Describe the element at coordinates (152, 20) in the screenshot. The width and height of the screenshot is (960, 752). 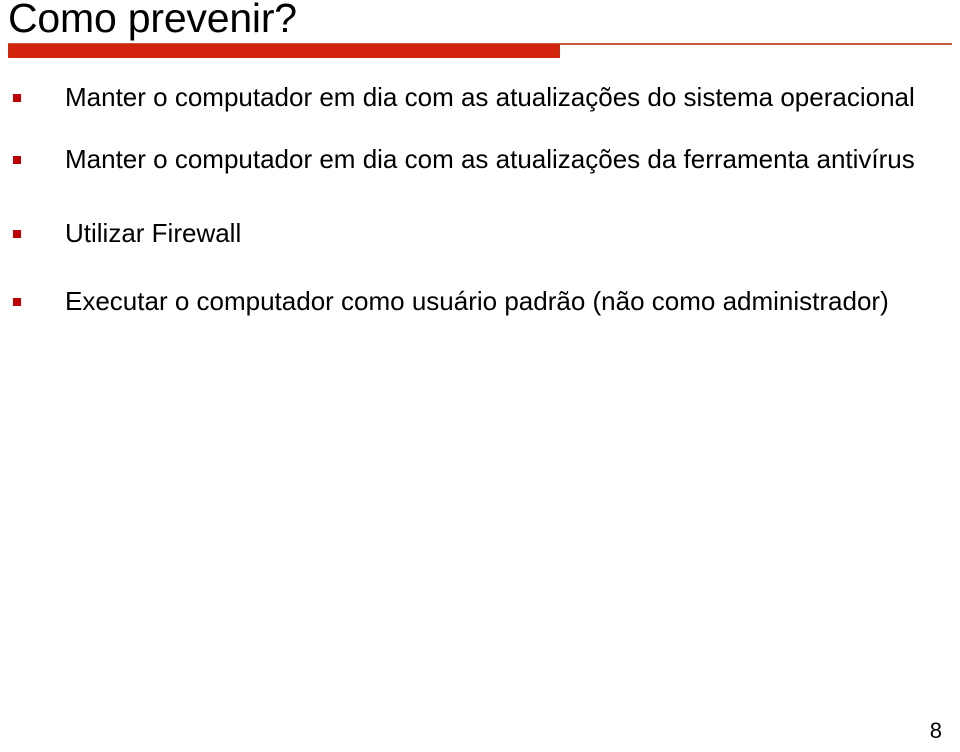
I see `page-title: Como prevenir?` at that location.